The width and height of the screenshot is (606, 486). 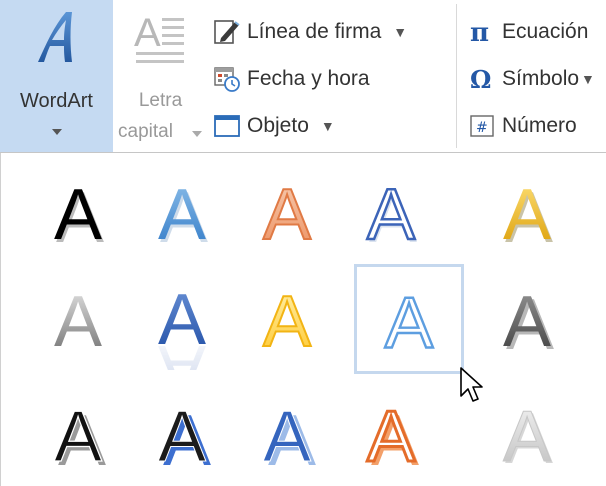 I want to click on equation-button: π Ecuación, so click(x=528, y=32).